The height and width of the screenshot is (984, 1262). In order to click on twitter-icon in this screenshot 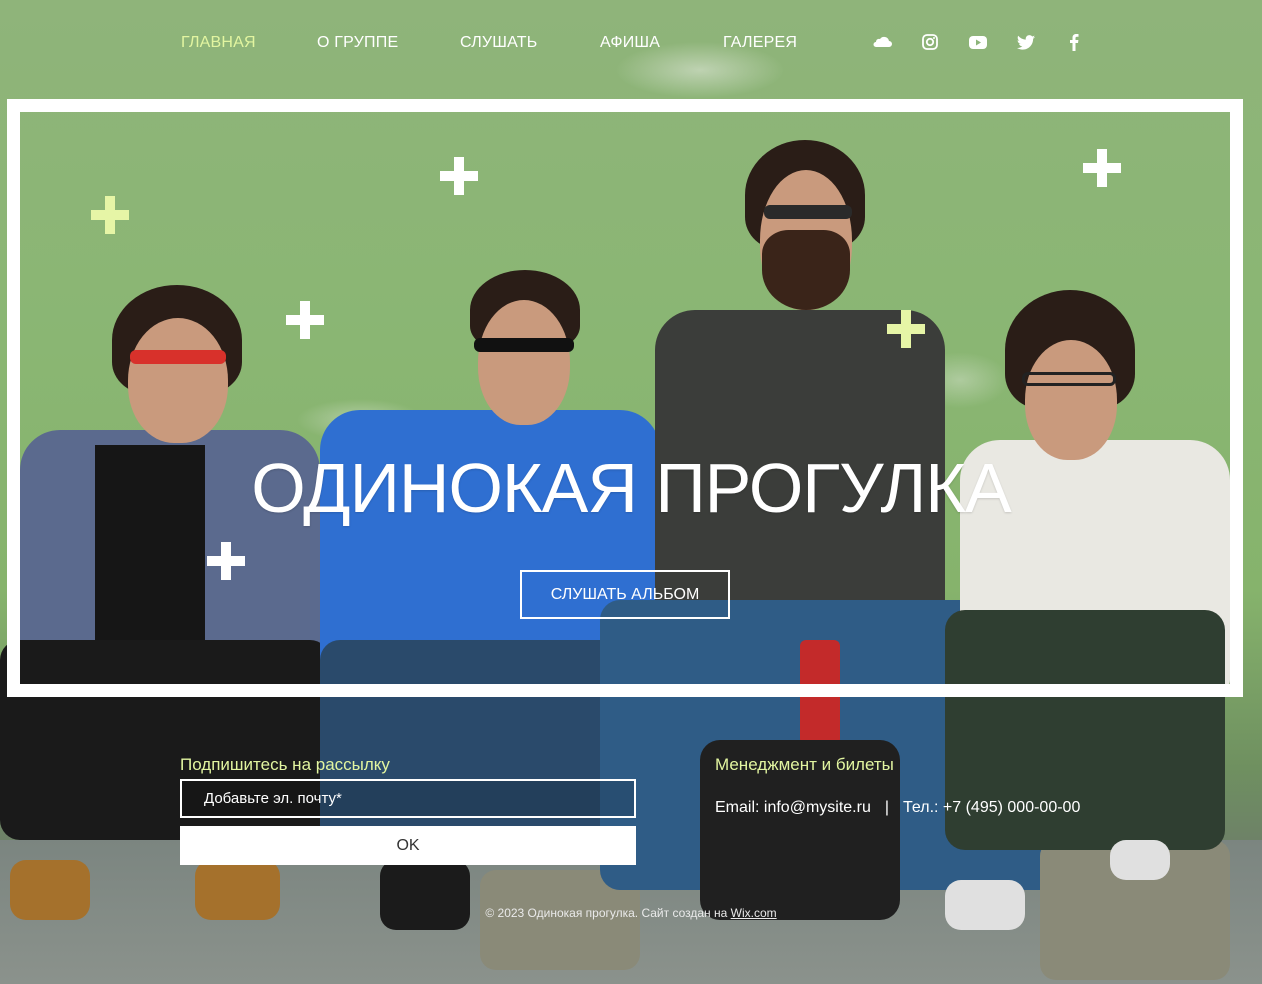, I will do `click(1026, 42)`.